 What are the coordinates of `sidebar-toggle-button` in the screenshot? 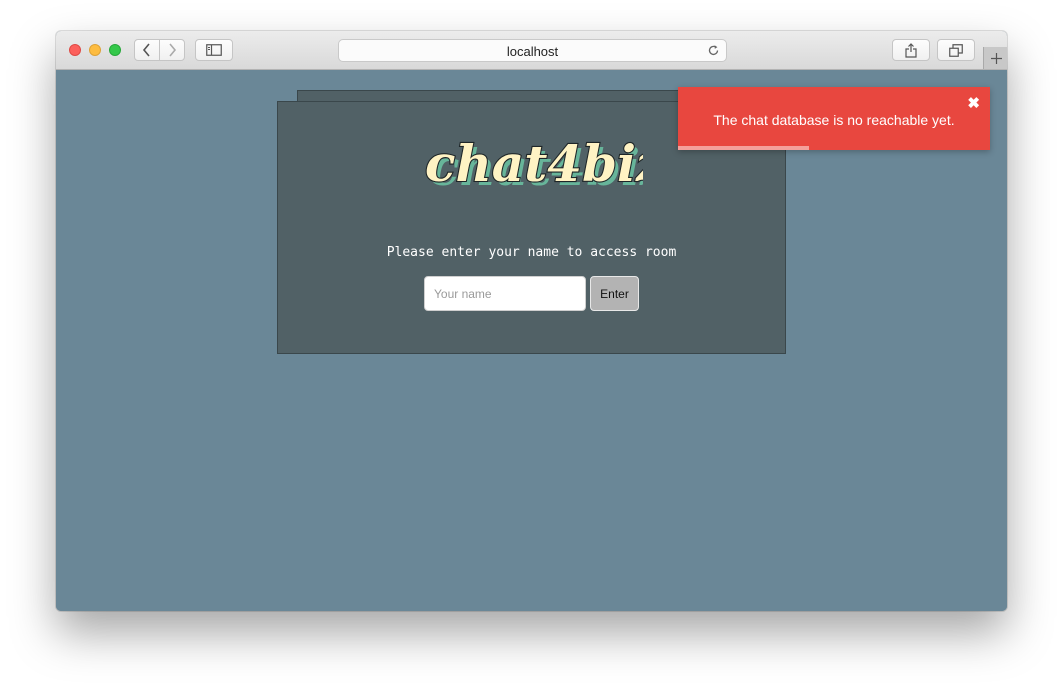 It's located at (214, 50).